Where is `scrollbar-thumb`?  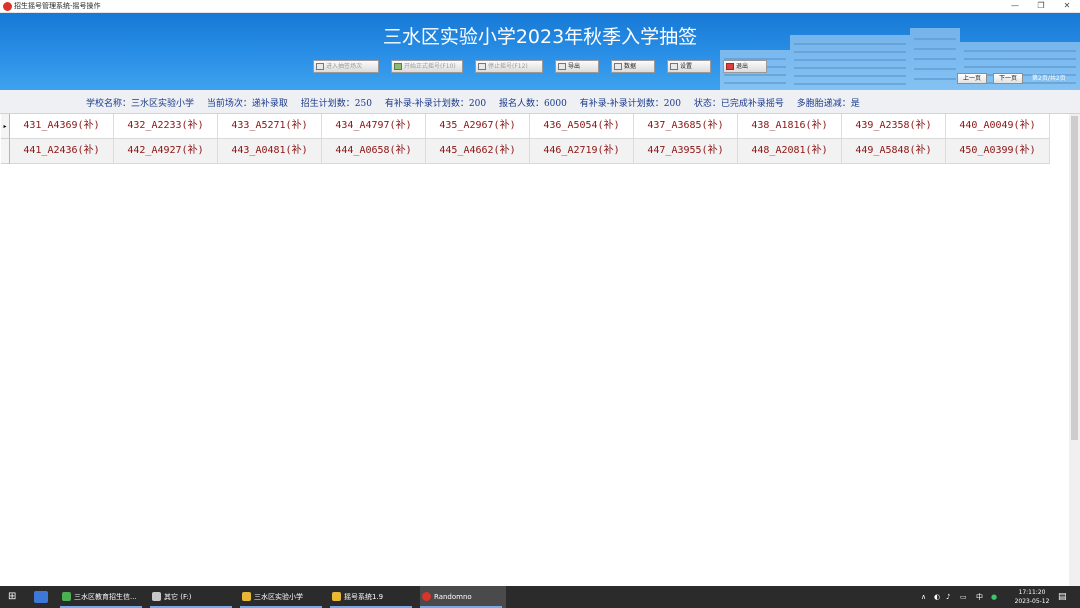 scrollbar-thumb is located at coordinates (1074, 278).